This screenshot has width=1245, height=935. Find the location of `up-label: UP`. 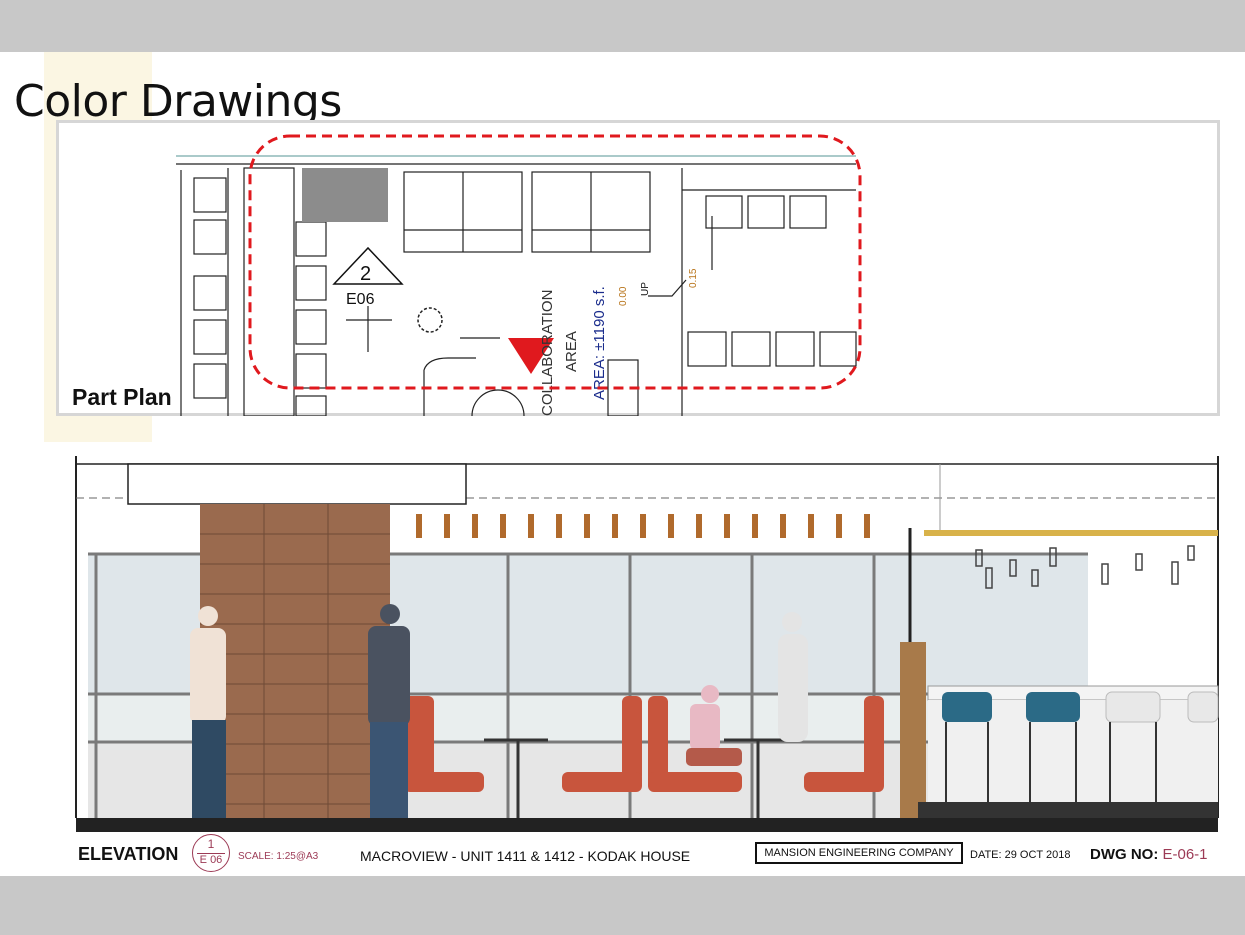

up-label: UP is located at coordinates (645, 289).